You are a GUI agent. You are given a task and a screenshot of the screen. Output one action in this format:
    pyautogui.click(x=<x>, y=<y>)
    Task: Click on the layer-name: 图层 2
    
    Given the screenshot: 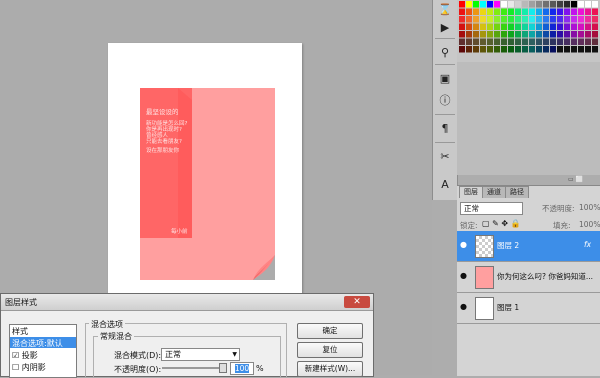 What is the action you would take?
    pyautogui.click(x=508, y=245)
    